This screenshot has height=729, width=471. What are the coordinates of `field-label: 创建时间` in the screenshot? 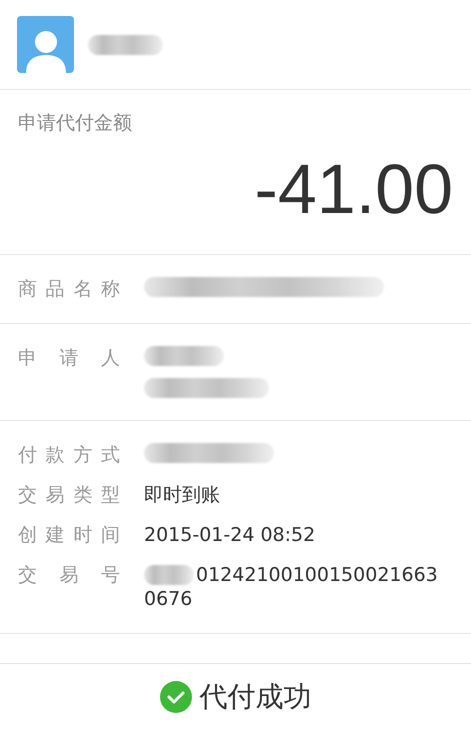 It's located at (69, 535).